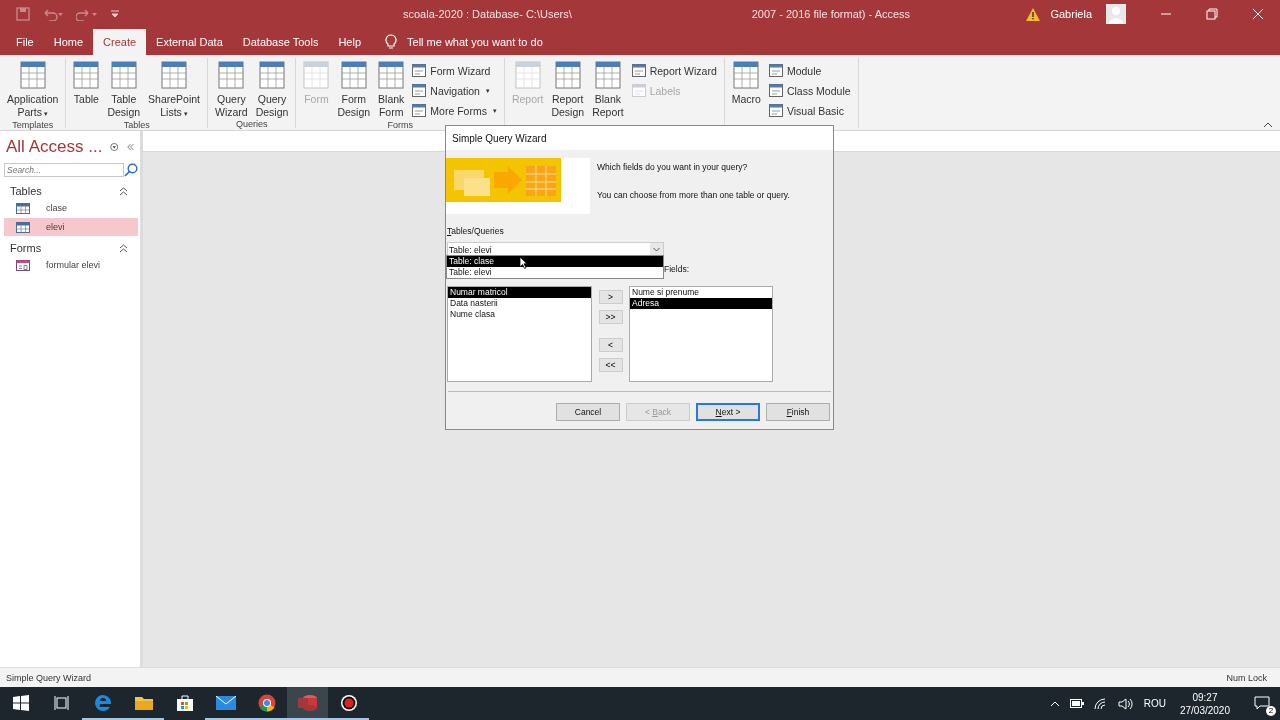 This screenshot has height=720, width=1280. What do you see at coordinates (1100, 703) in the screenshot?
I see `wifi-icon` at bounding box center [1100, 703].